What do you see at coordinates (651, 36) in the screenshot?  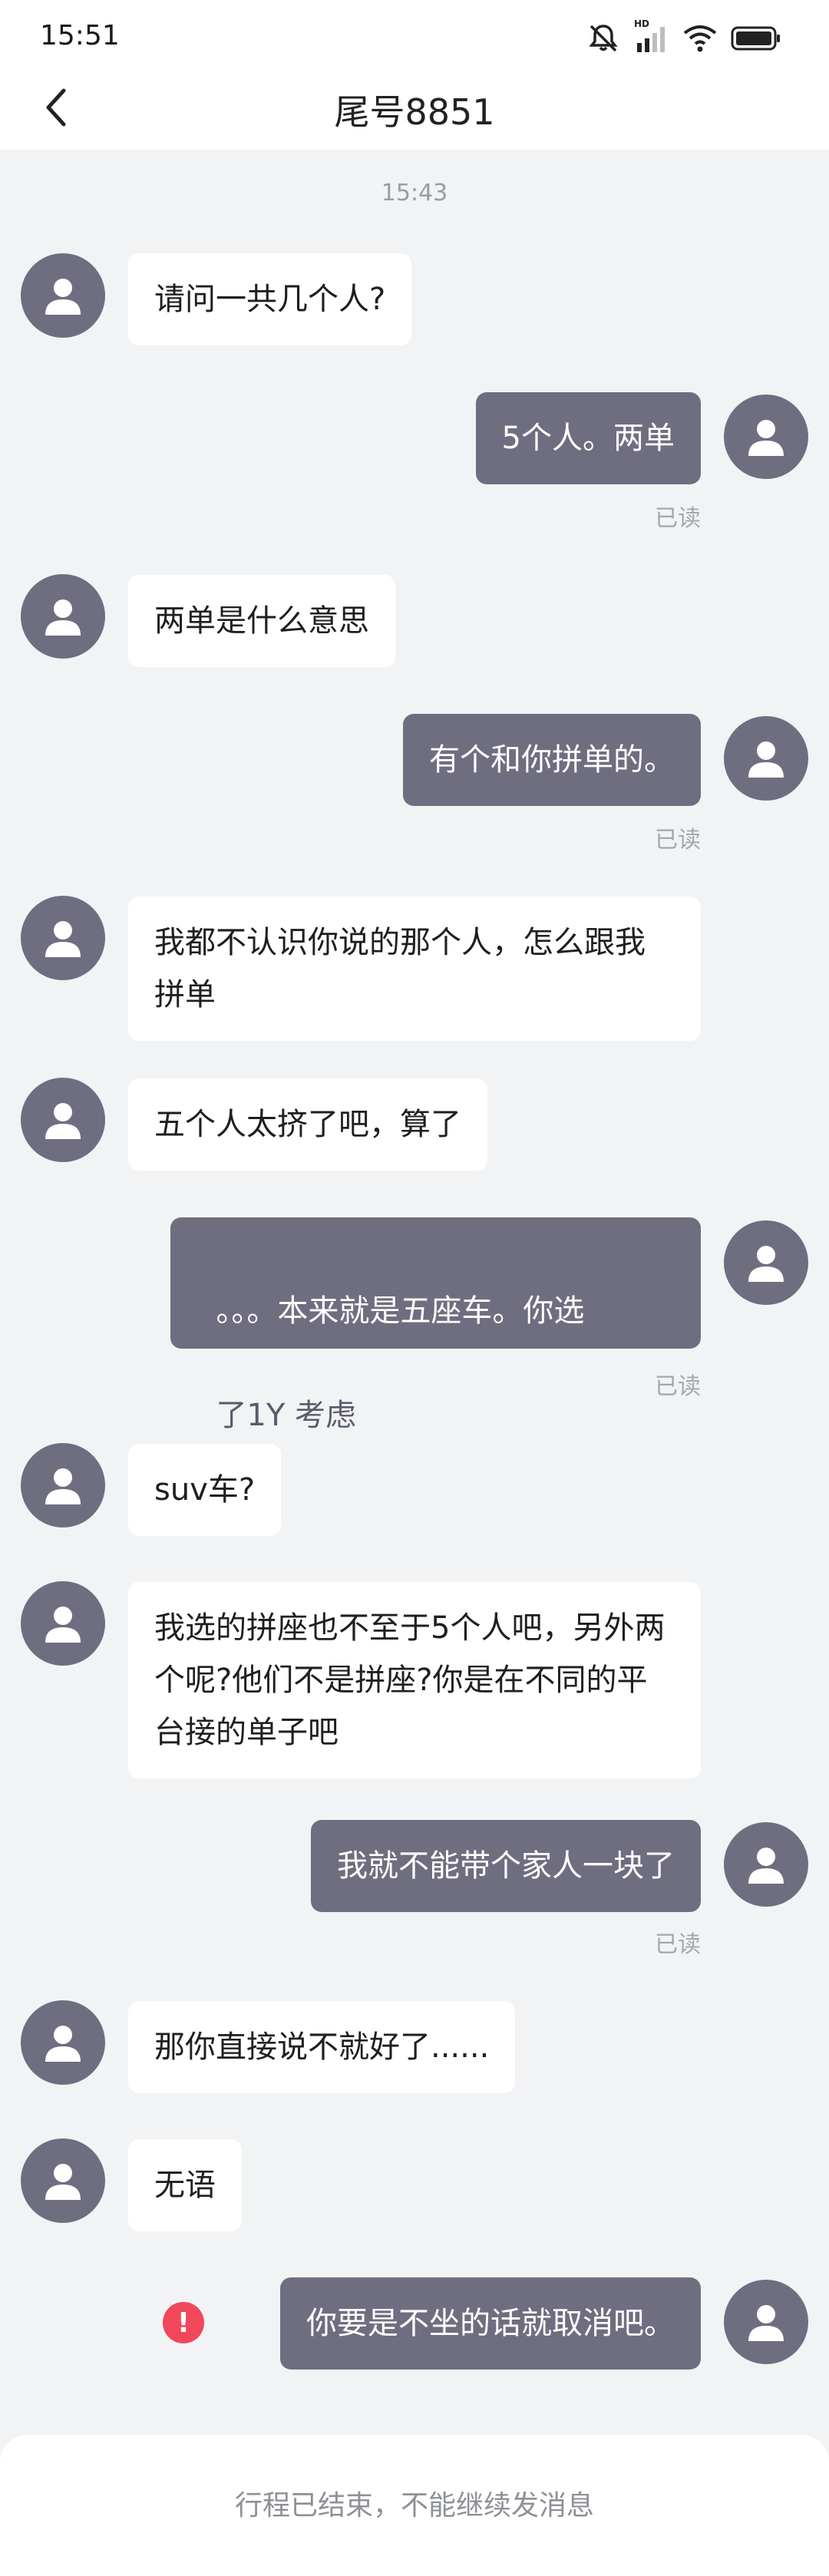 I see `signal-hd-icon: HD` at bounding box center [651, 36].